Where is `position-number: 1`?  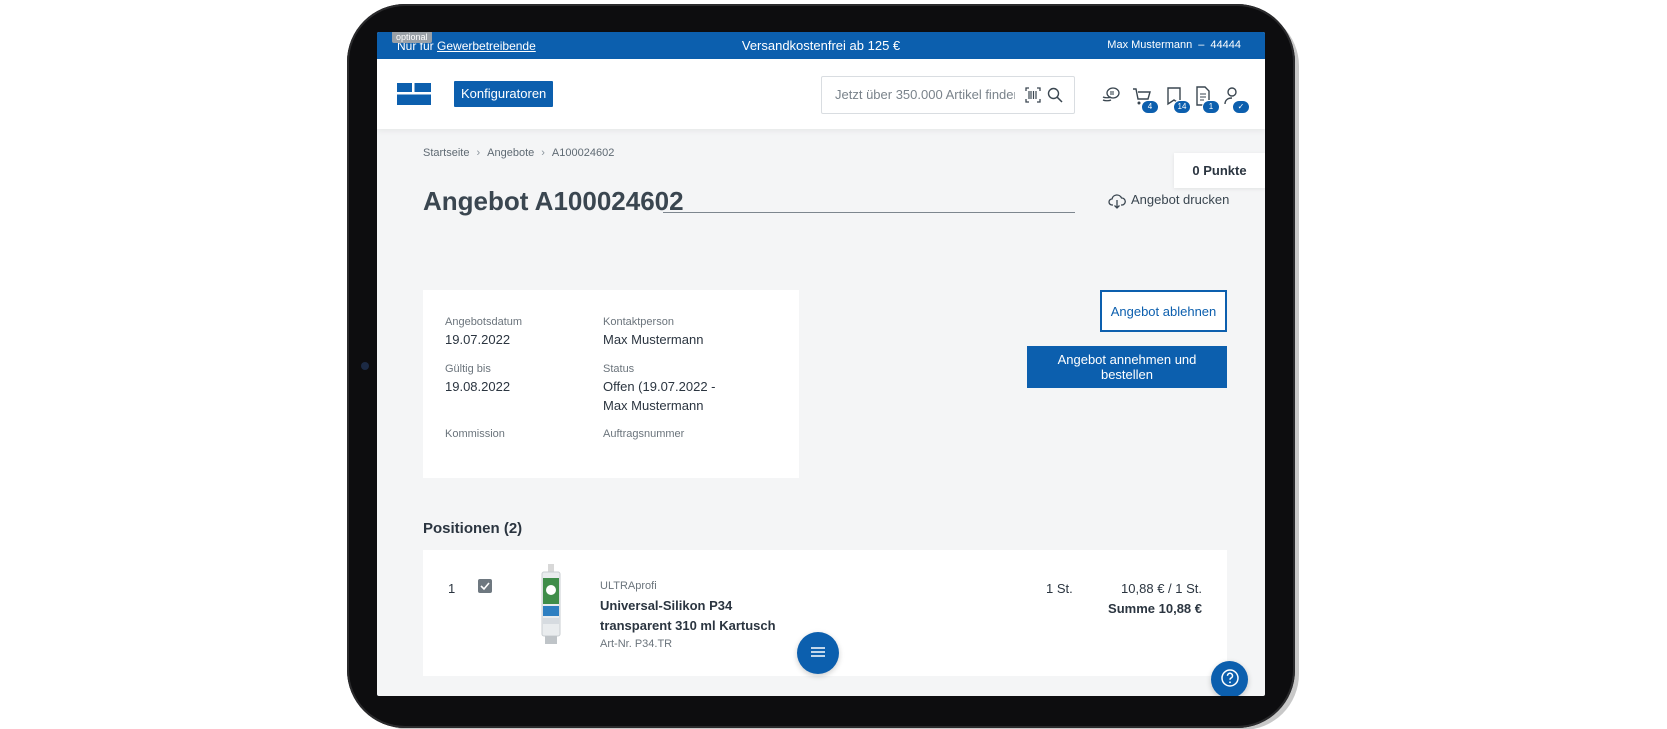
position-number: 1 is located at coordinates (452, 588).